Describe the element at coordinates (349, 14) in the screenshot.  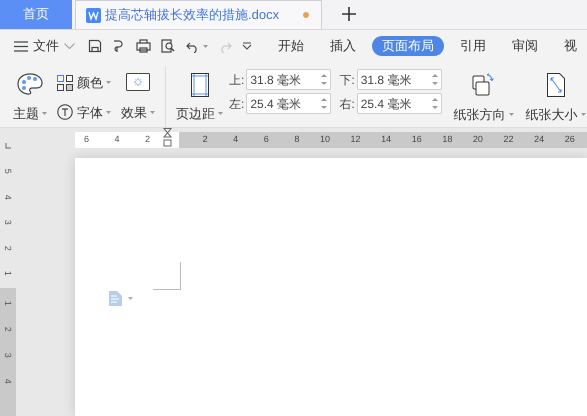
I see `new-tab-icon` at that location.